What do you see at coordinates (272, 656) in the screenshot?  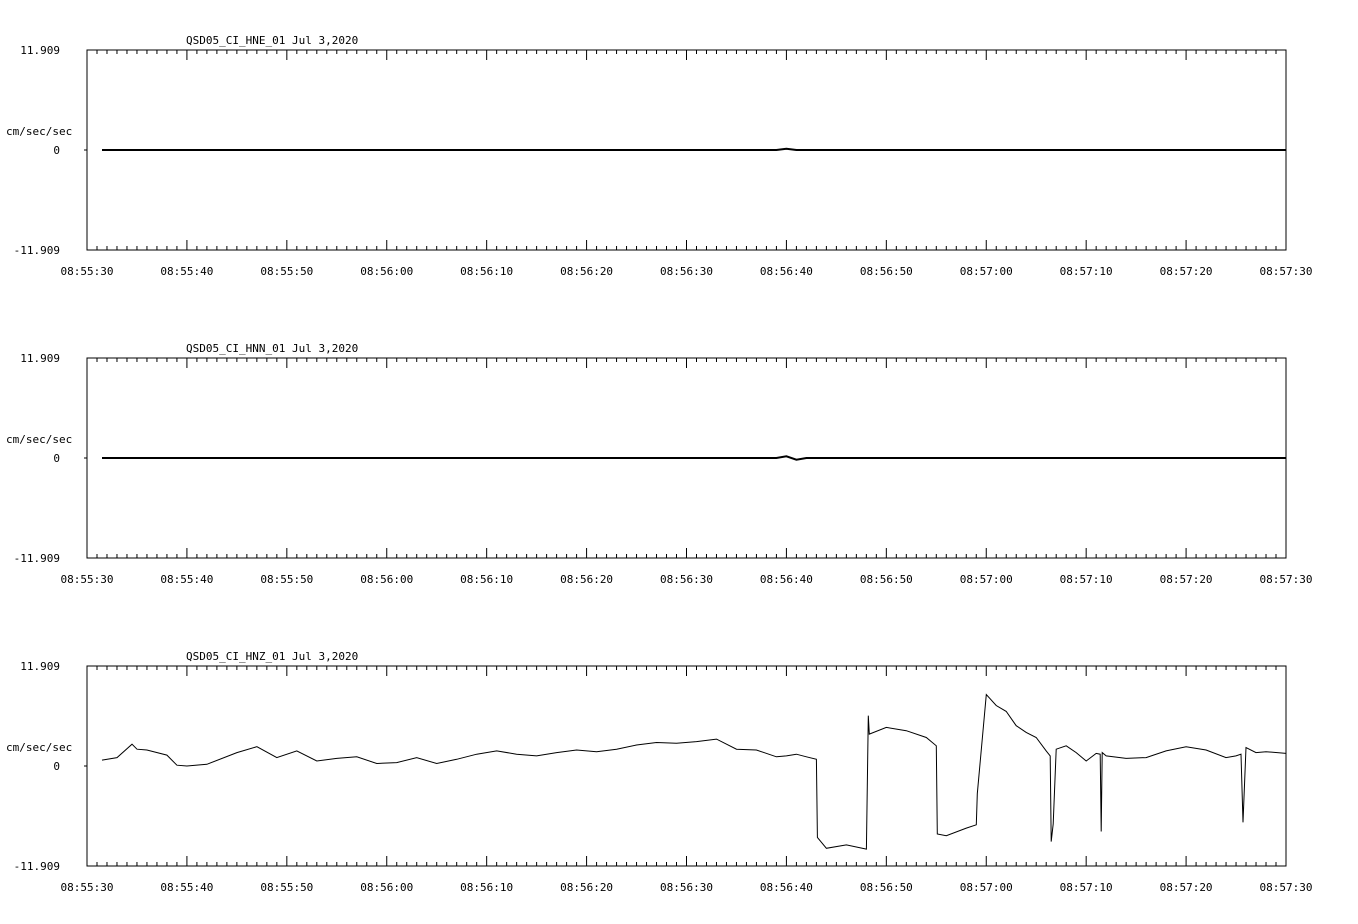 I see `chart-title: QSD05_CI_HNZ_01 Jul 3,2020` at bounding box center [272, 656].